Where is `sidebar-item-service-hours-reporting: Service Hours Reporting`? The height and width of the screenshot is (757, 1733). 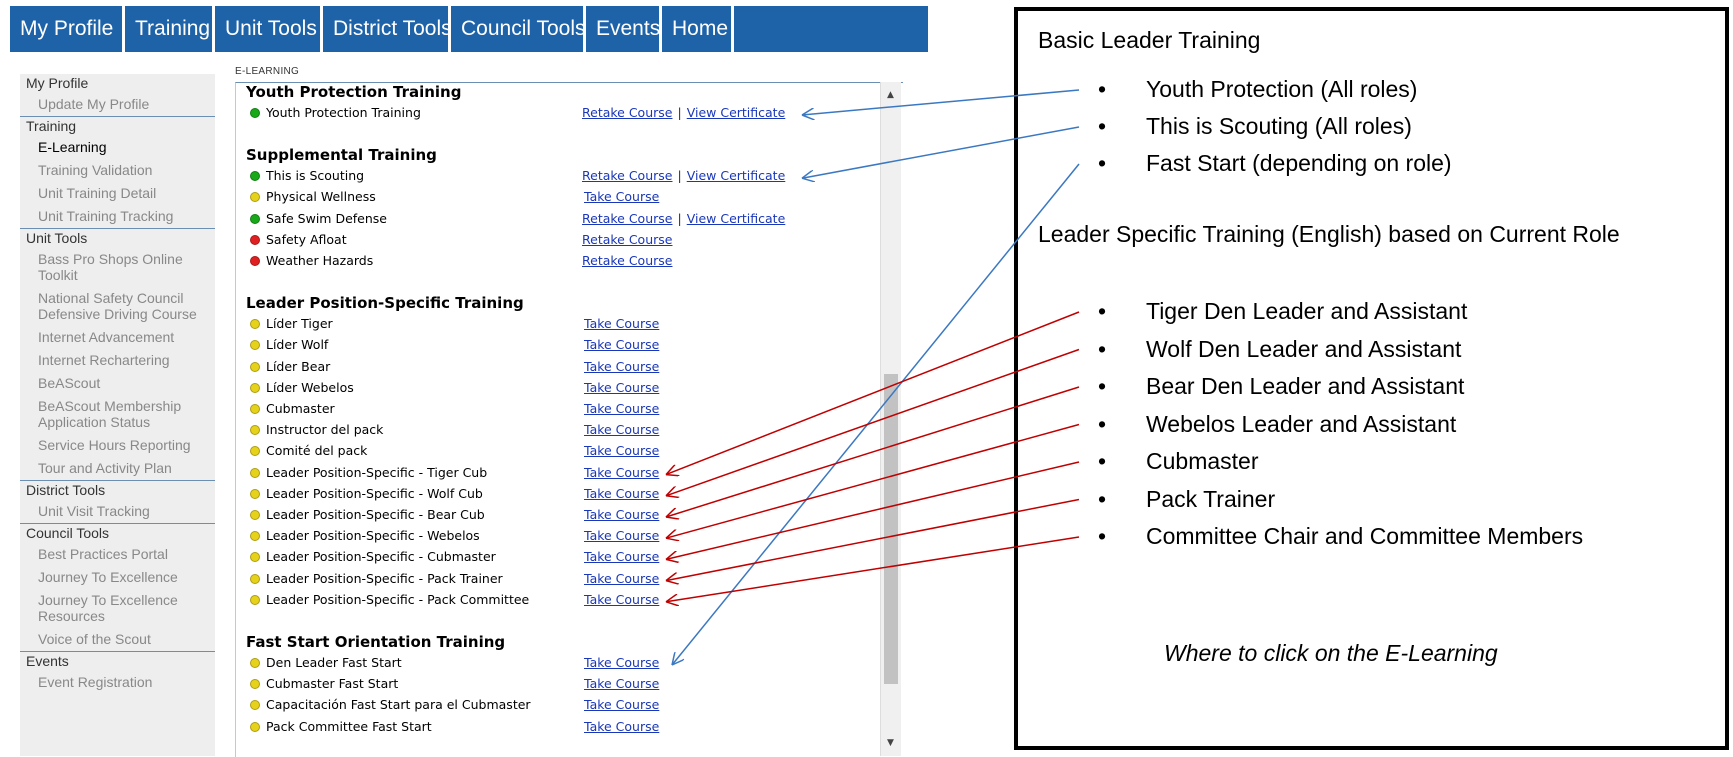 sidebar-item-service-hours-reporting: Service Hours Reporting is located at coordinates (117, 445).